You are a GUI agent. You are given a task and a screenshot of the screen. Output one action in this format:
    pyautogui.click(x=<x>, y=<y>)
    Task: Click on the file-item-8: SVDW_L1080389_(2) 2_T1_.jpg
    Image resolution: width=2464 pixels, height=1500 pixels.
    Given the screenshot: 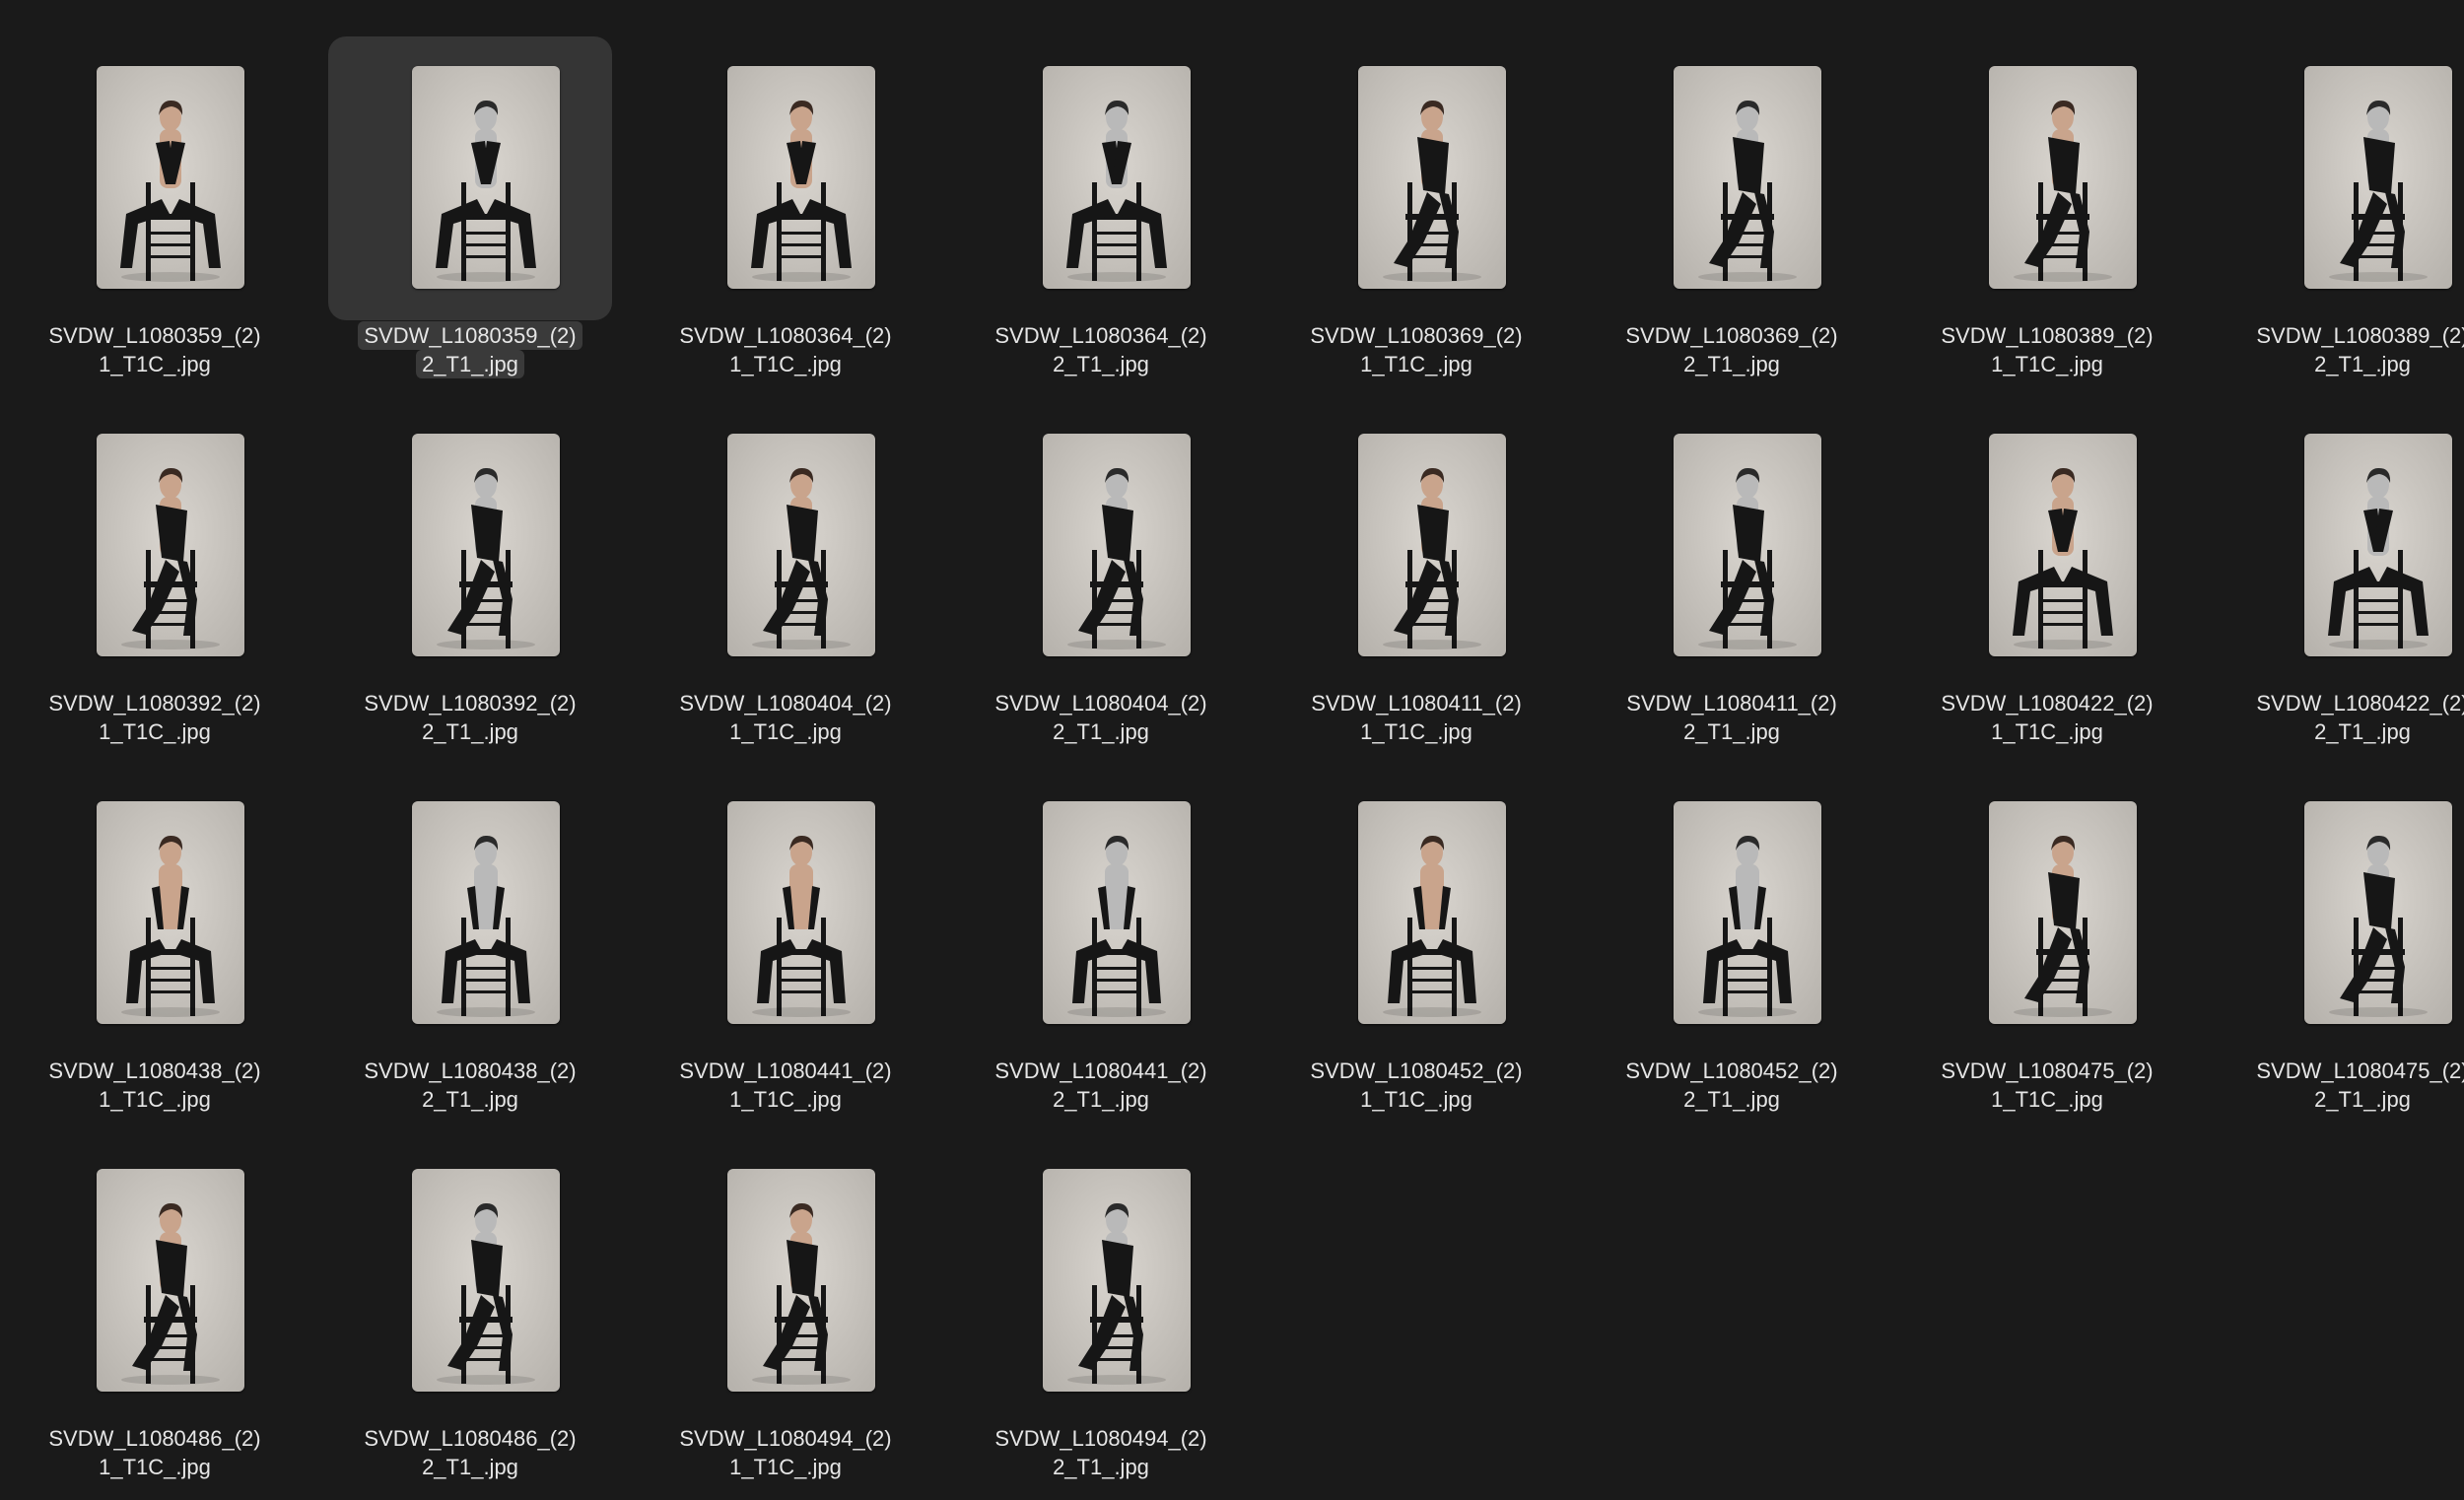 What is the action you would take?
    pyautogui.click(x=2334, y=213)
    